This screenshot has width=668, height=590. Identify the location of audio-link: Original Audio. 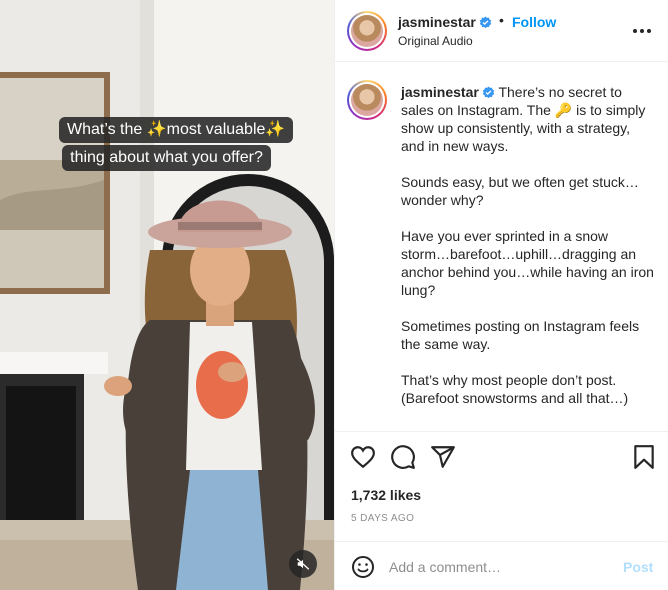
(435, 41).